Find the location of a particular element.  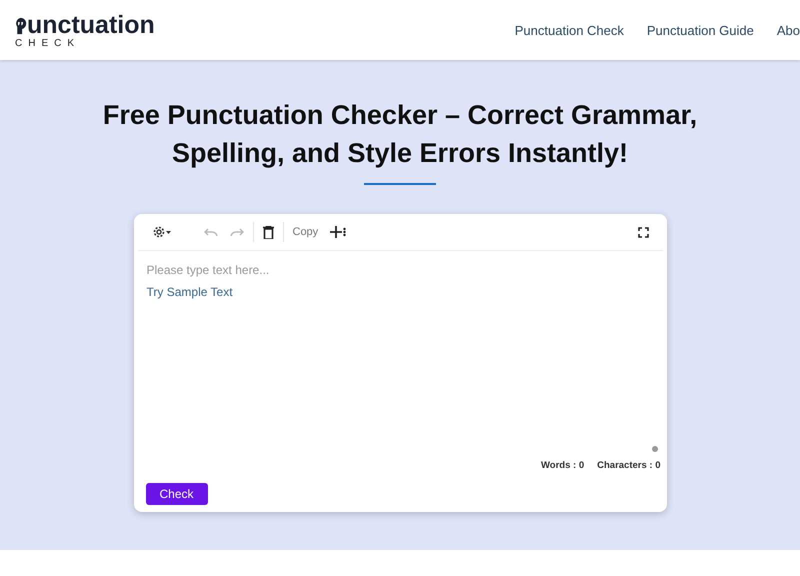

nav-link: Punctuation Check is located at coordinates (569, 30).